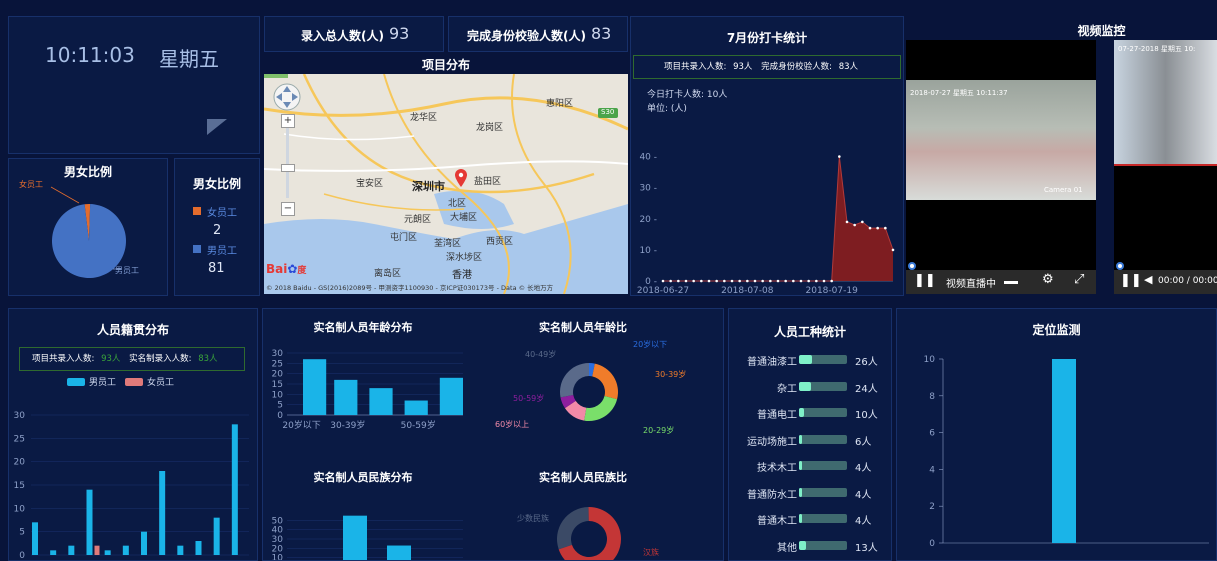 The height and width of the screenshot is (561, 1217). I want to click on loc-ytick-0: 0, so click(932, 544).